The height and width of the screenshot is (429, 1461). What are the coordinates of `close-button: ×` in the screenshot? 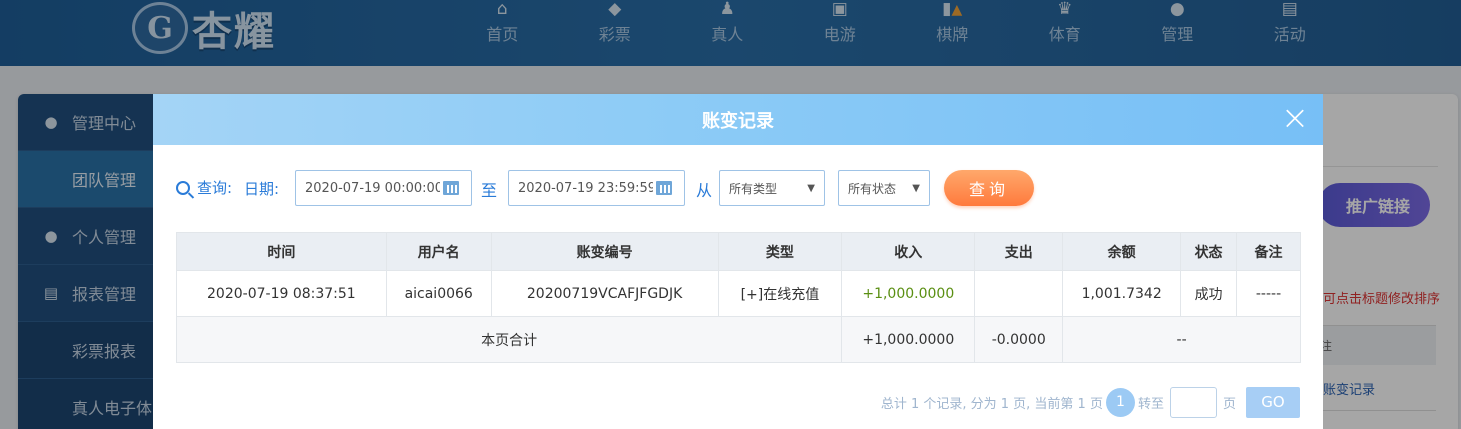 It's located at (1295, 119).